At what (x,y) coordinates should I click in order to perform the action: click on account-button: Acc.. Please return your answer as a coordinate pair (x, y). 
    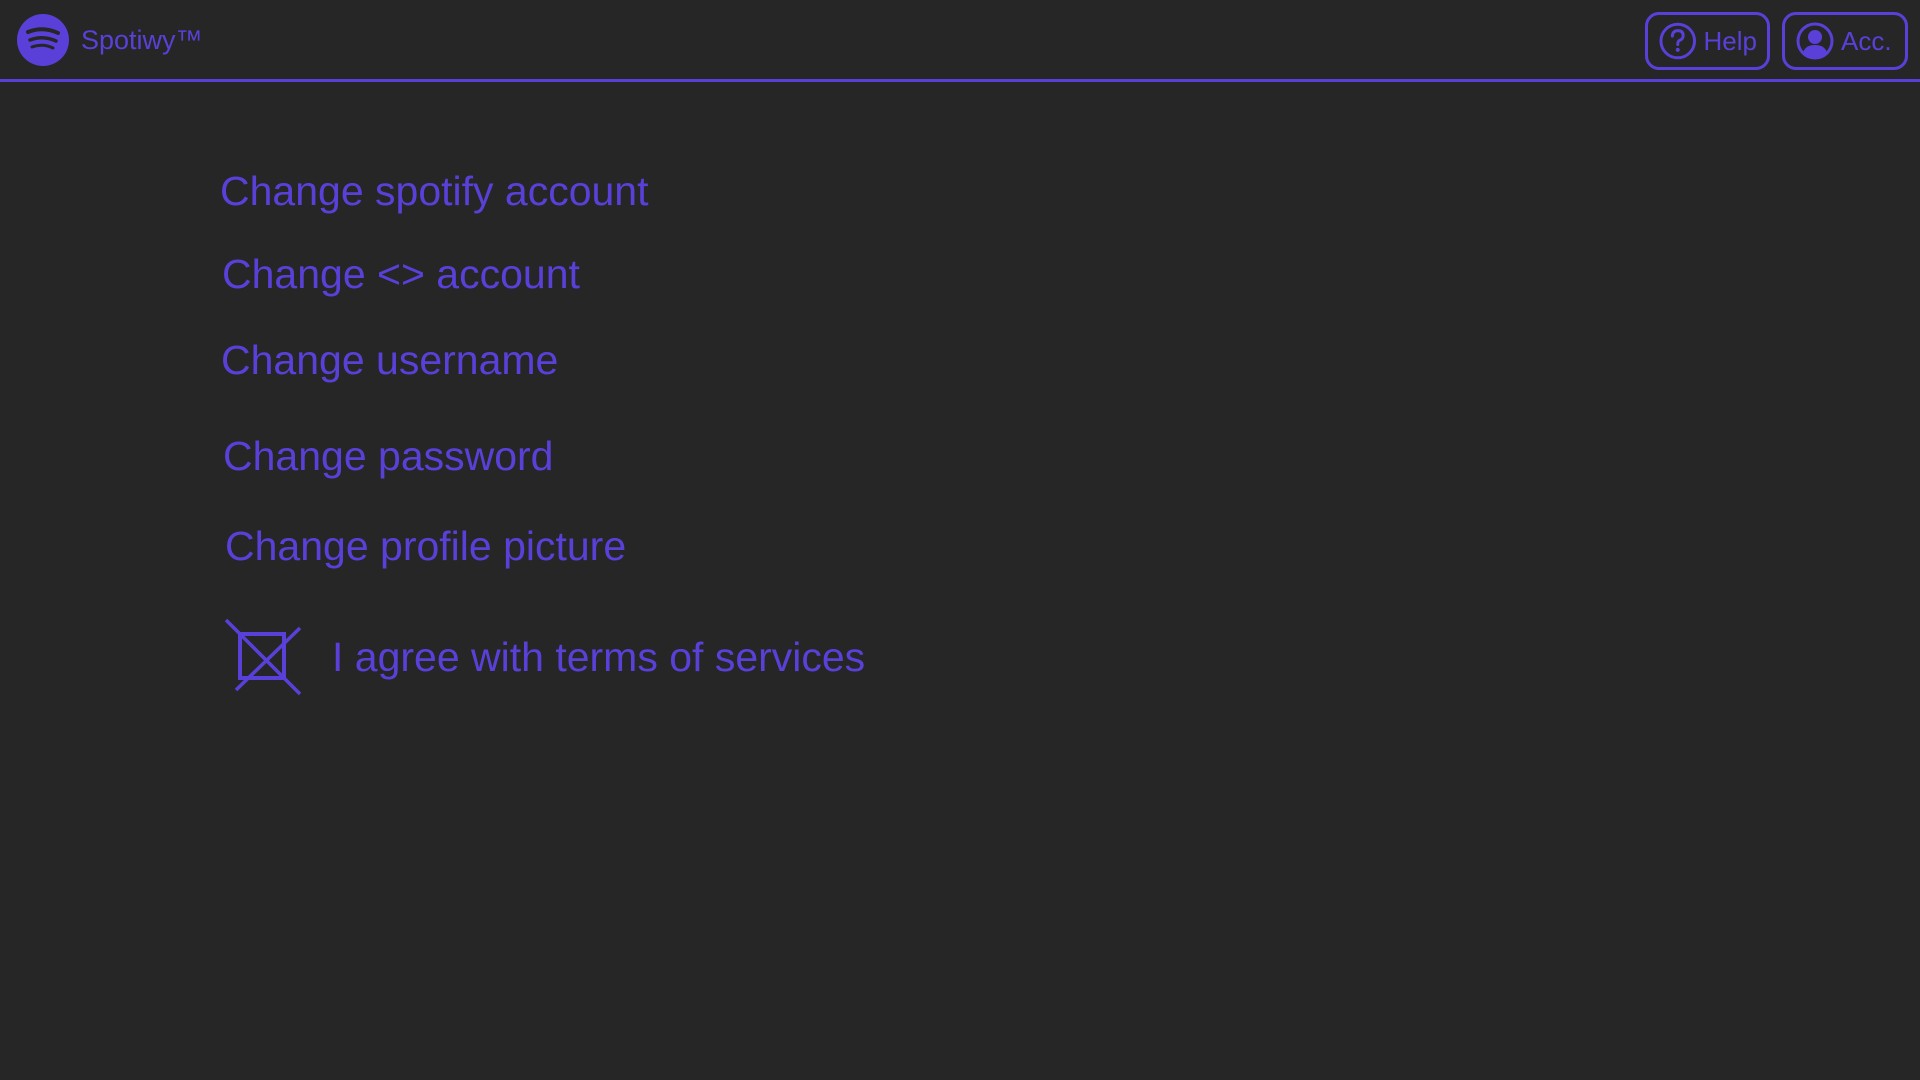
    Looking at the image, I should click on (1845, 41).